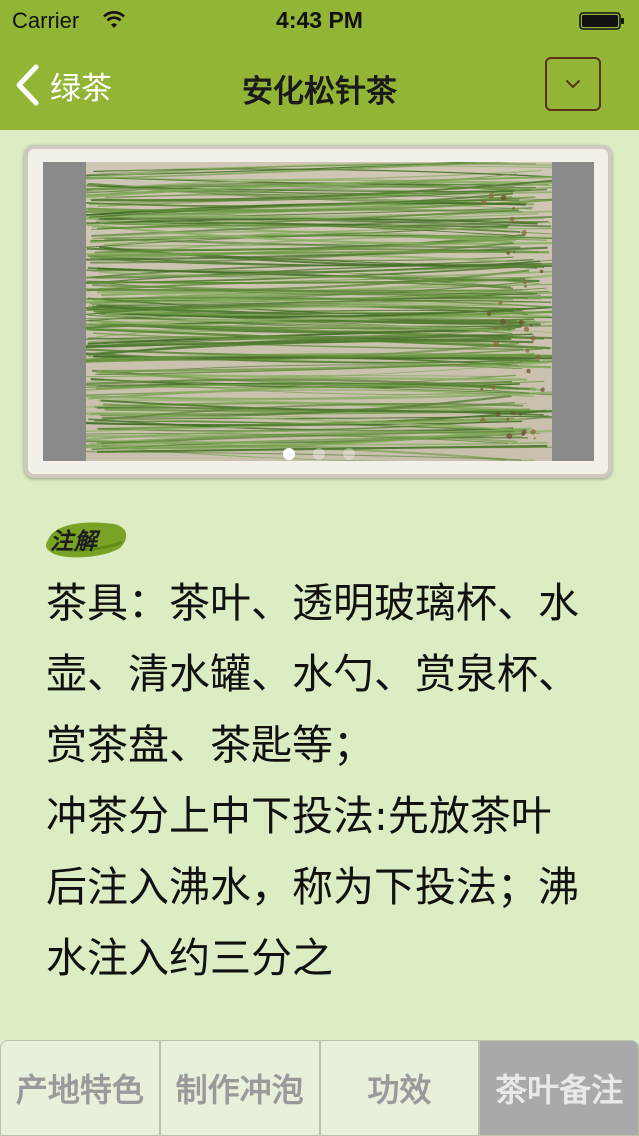 This screenshot has height=1136, width=639. I want to click on tab-label: 制作冲泡, so click(239, 1090).